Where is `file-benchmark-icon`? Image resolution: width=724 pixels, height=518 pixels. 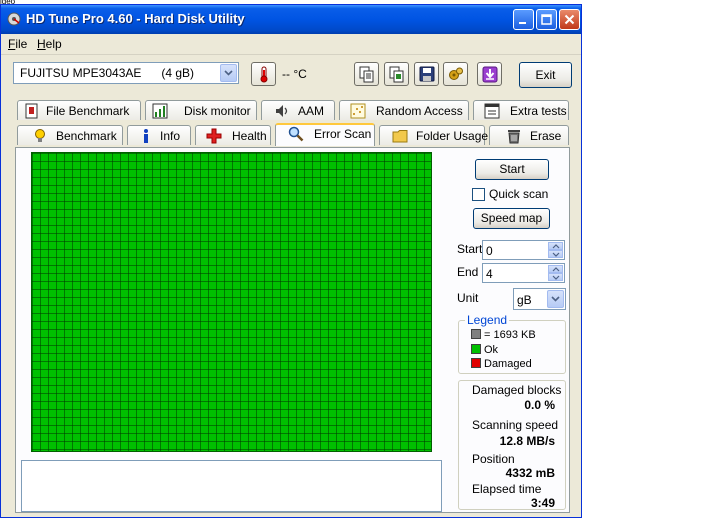 file-benchmark-icon is located at coordinates (31, 111).